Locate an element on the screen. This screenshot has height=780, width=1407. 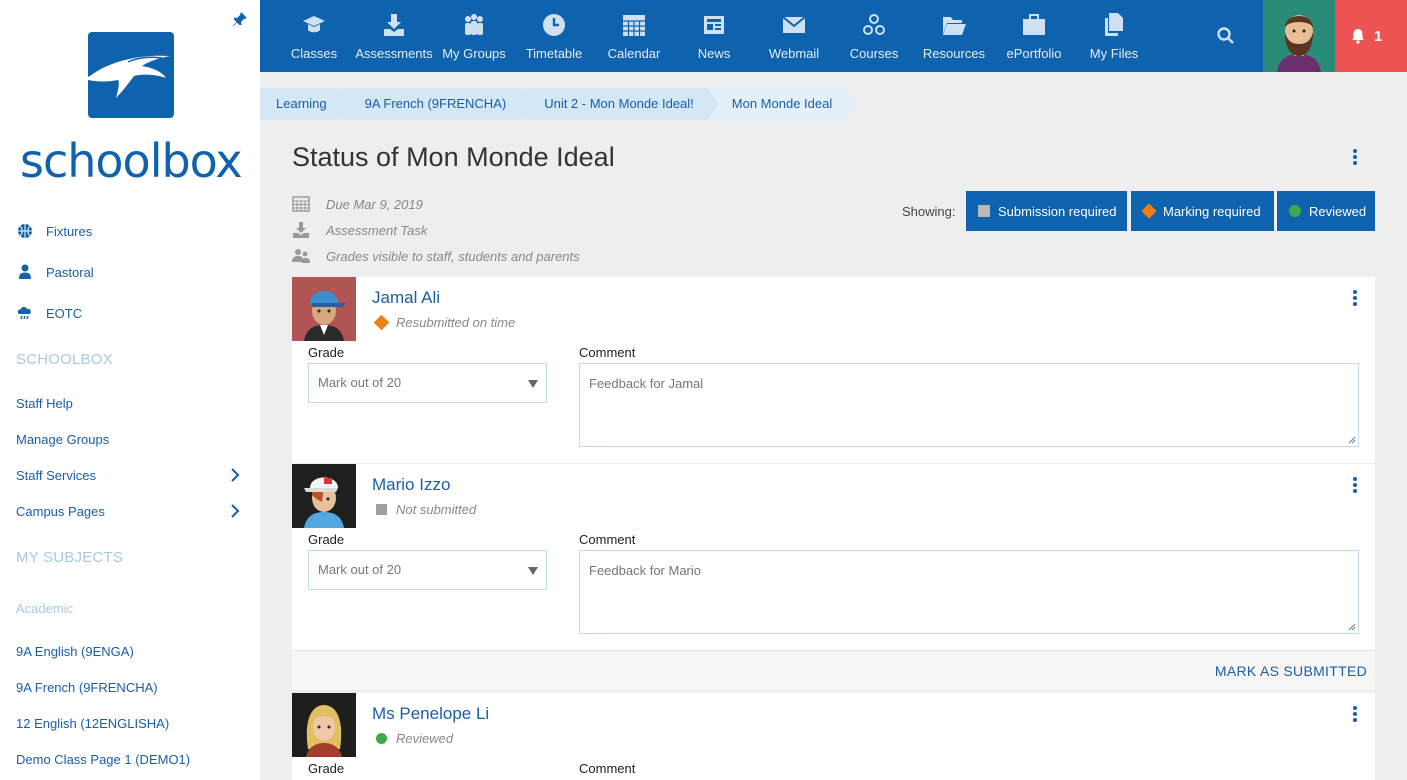
student-name: Ms Penelope Li is located at coordinates (430, 714).